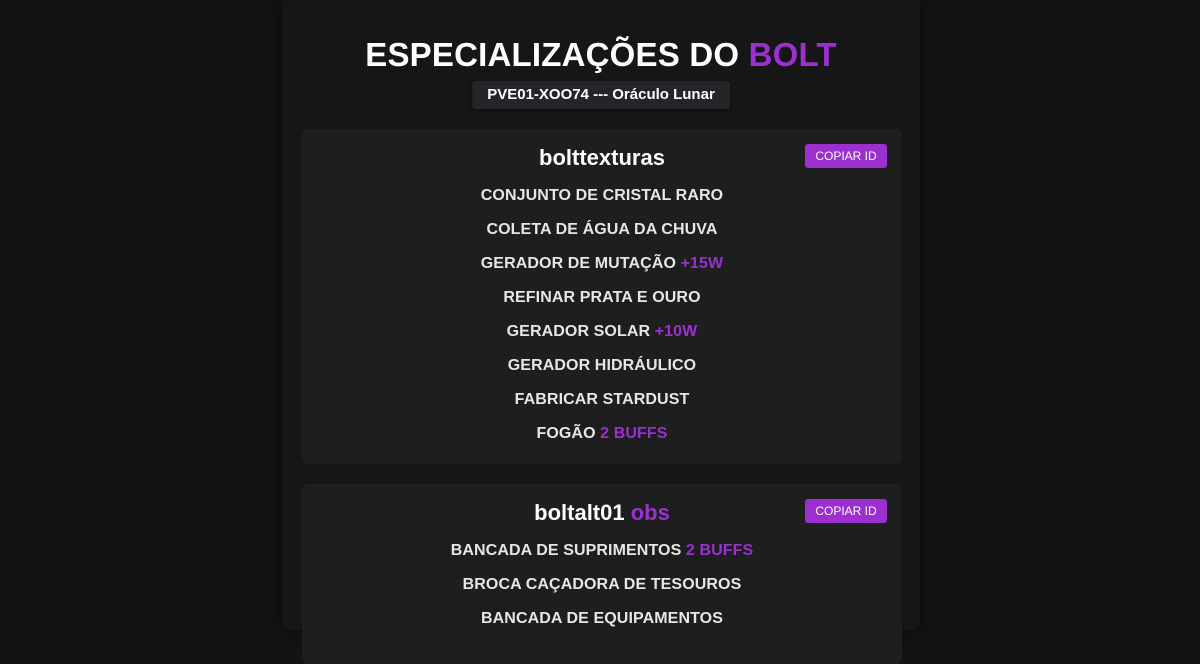 This screenshot has height=664, width=1200. I want to click on item-label: GERADOR DE MUTAÇÃO, so click(578, 263).